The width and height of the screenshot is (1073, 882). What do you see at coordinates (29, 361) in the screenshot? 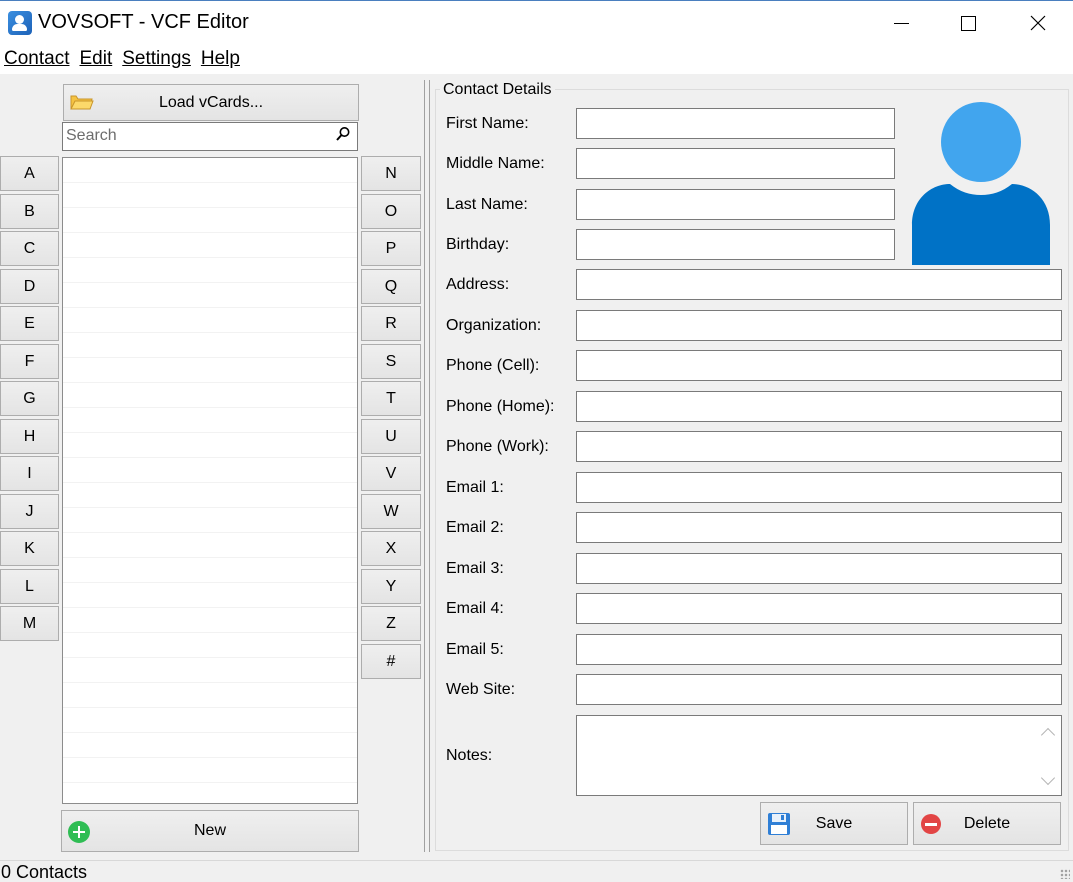
I see `letter-button-f: F` at bounding box center [29, 361].